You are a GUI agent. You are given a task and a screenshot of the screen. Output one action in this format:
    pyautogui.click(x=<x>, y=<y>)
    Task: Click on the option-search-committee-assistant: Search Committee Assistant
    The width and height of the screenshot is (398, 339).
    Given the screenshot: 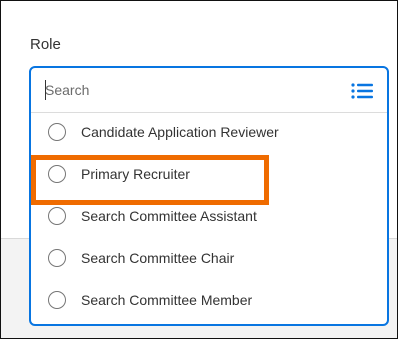 What is the action you would take?
    pyautogui.click(x=209, y=218)
    